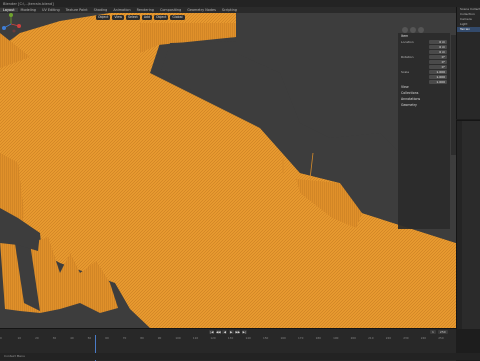 This screenshot has height=361, width=480. I want to click on frame-range: 1 250, so click(439, 331).